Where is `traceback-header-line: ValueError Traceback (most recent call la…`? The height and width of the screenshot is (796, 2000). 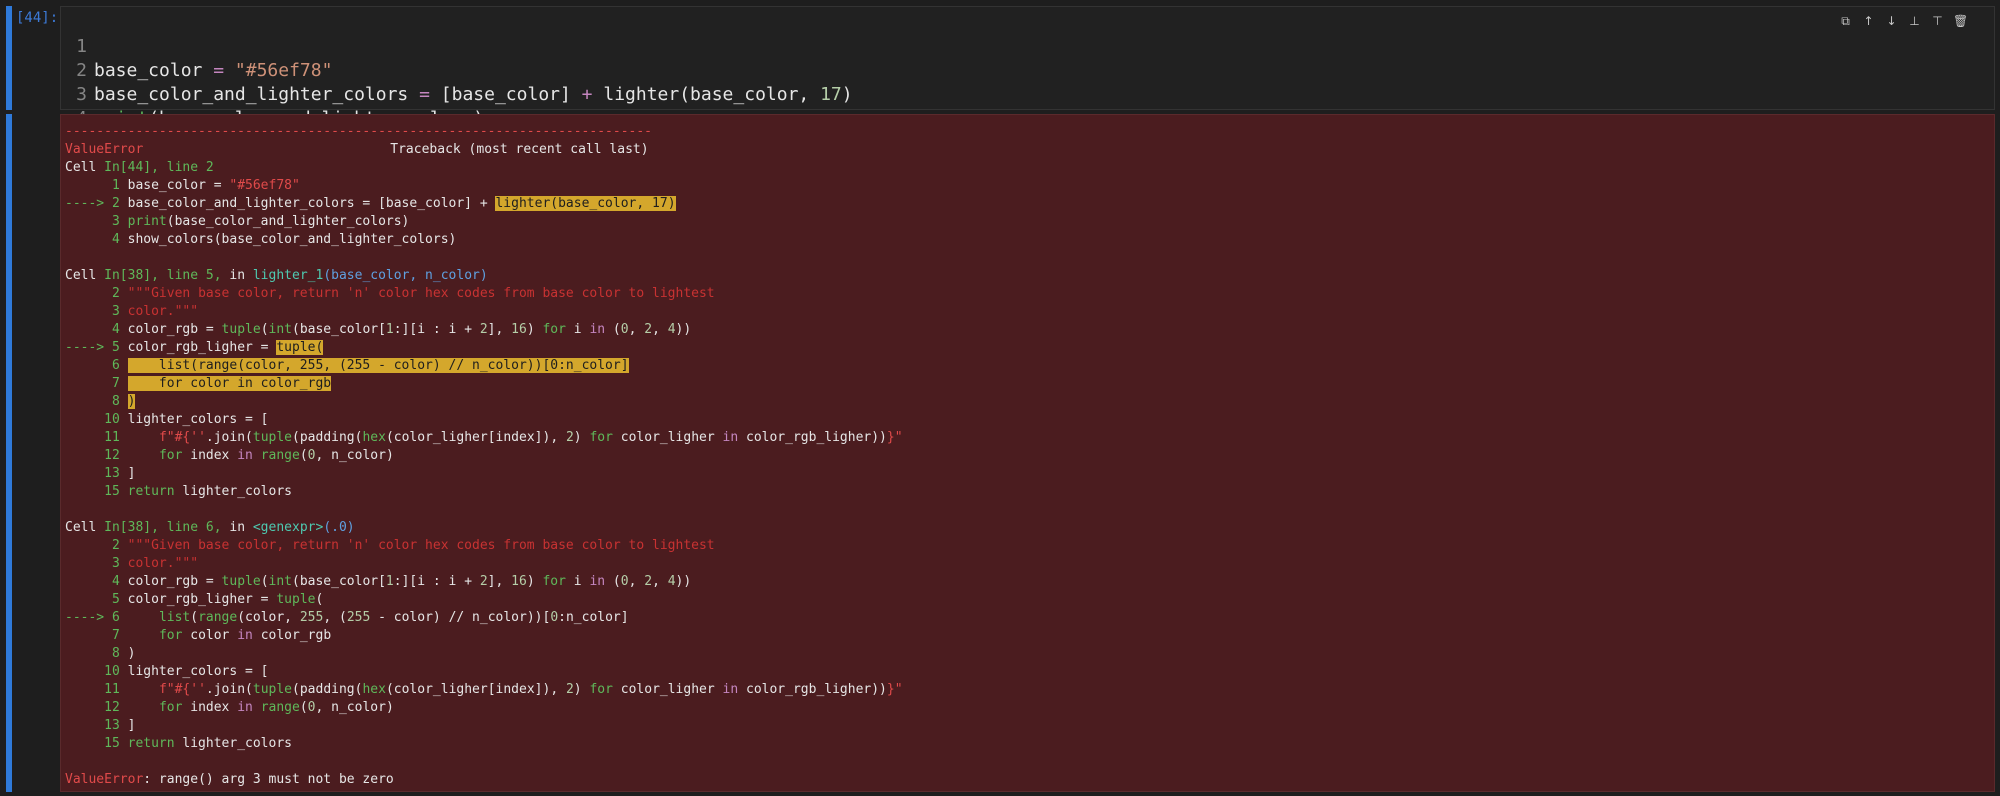 traceback-header-line: ValueError Traceback (most recent call la… is located at coordinates (357, 150).